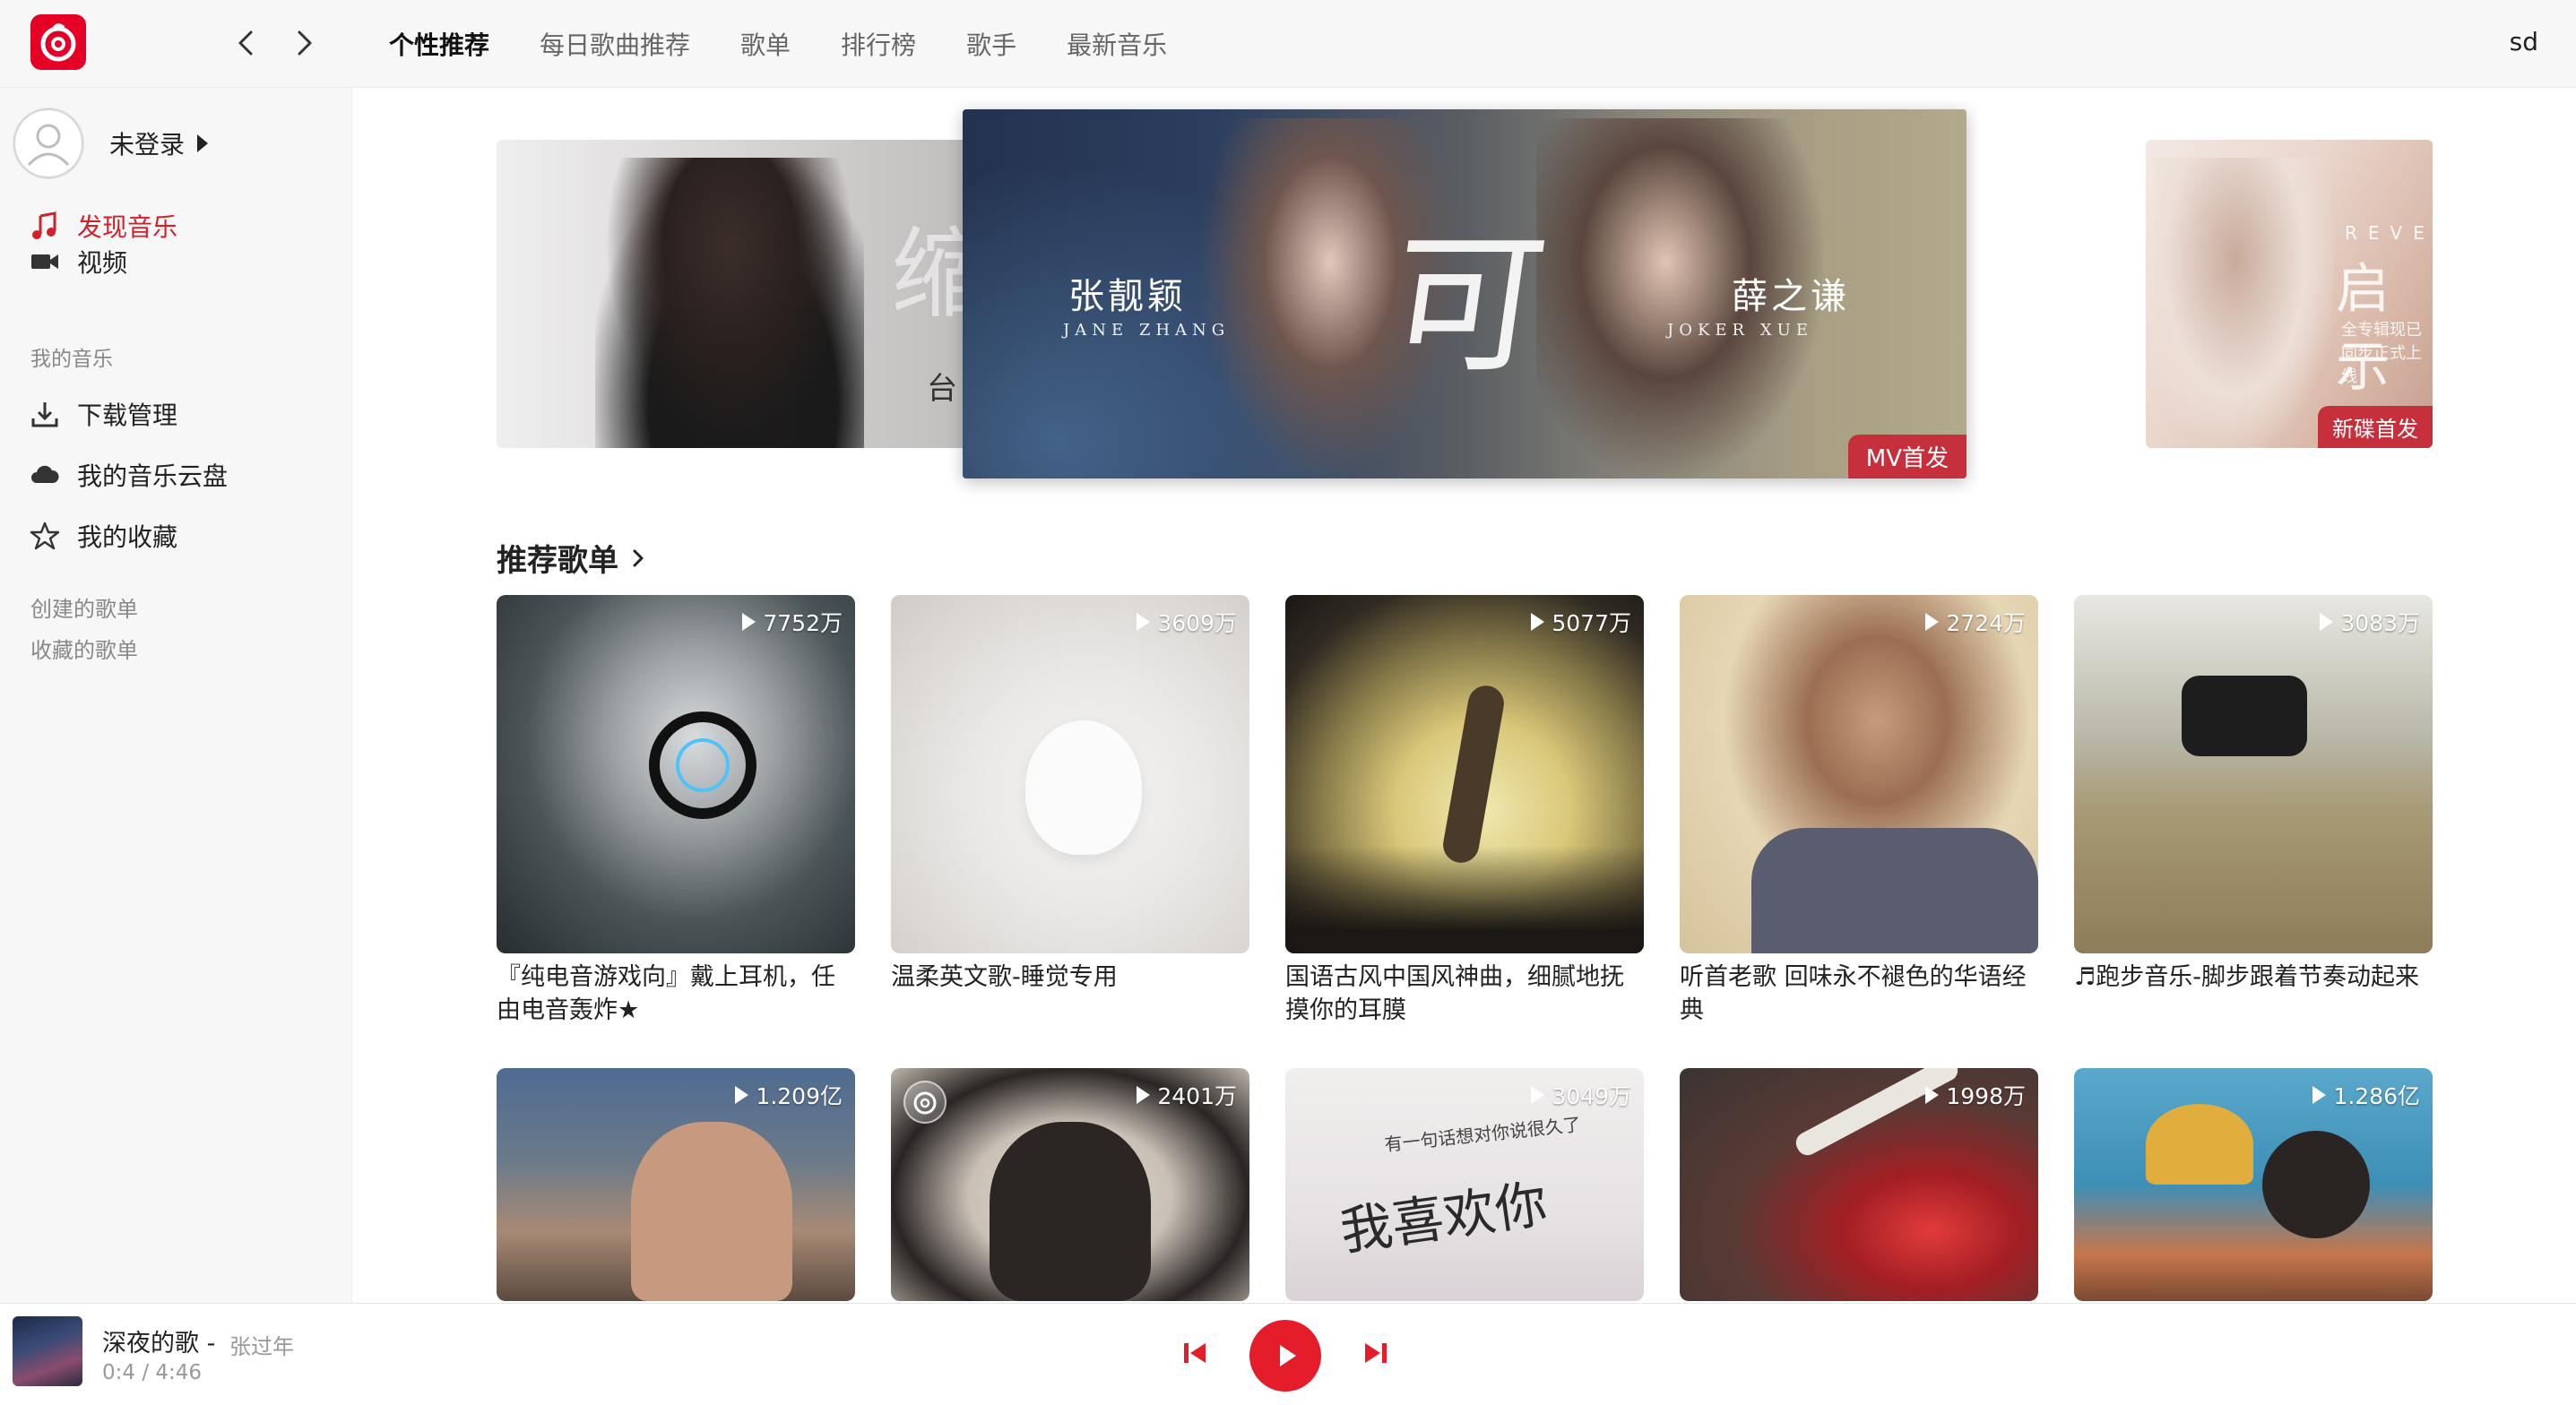  I want to click on play-count-value: 7752万, so click(803, 623).